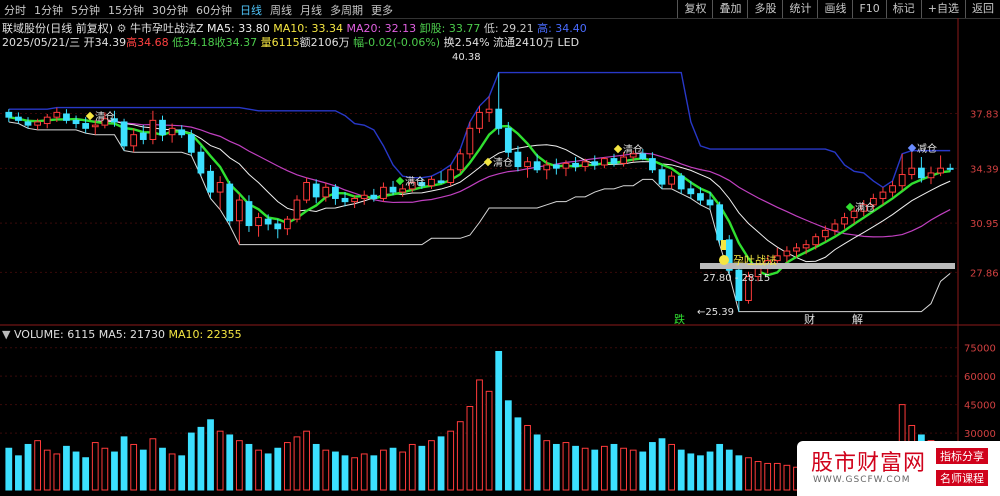 This screenshot has width=1000, height=496. What do you see at coordinates (809, 319) in the screenshot?
I see `event-marker-1: 财` at bounding box center [809, 319].